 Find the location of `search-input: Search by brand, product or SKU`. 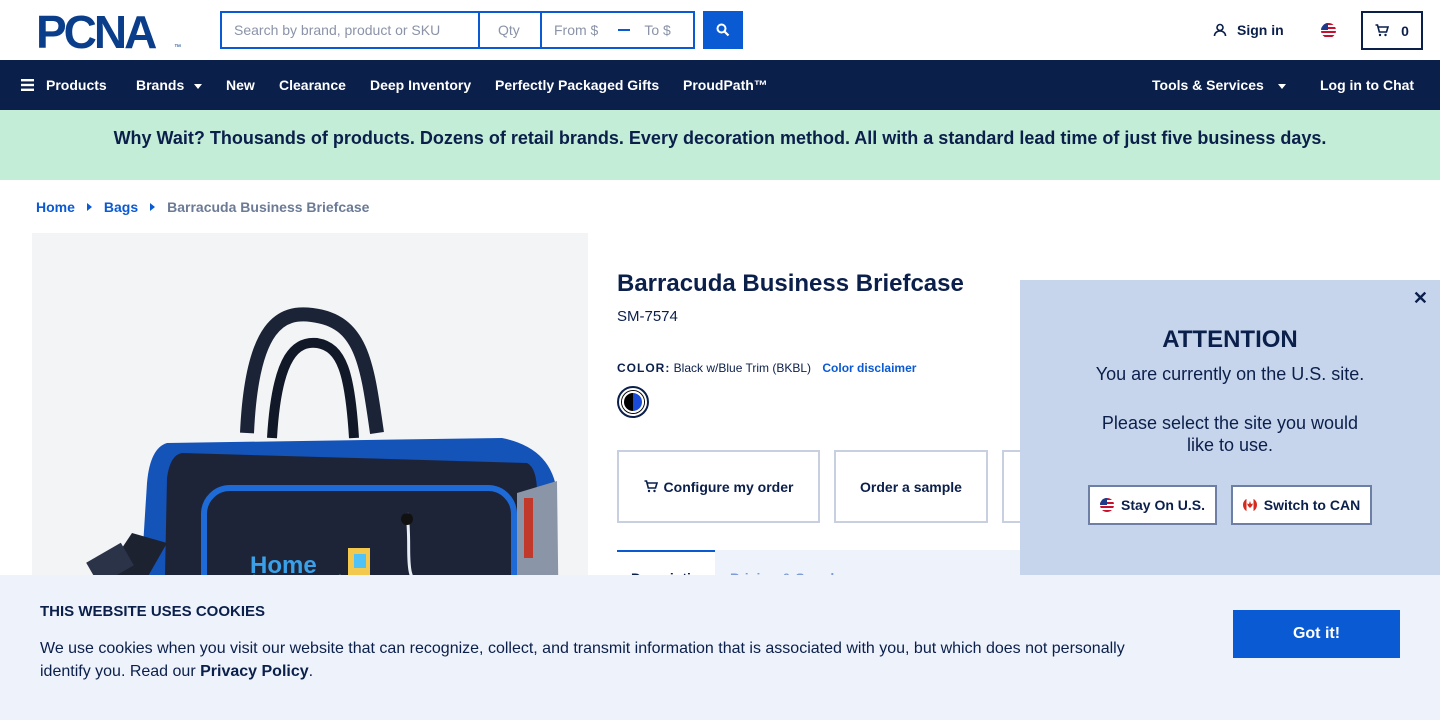

search-input: Search by brand, product or SKU is located at coordinates (351, 30).